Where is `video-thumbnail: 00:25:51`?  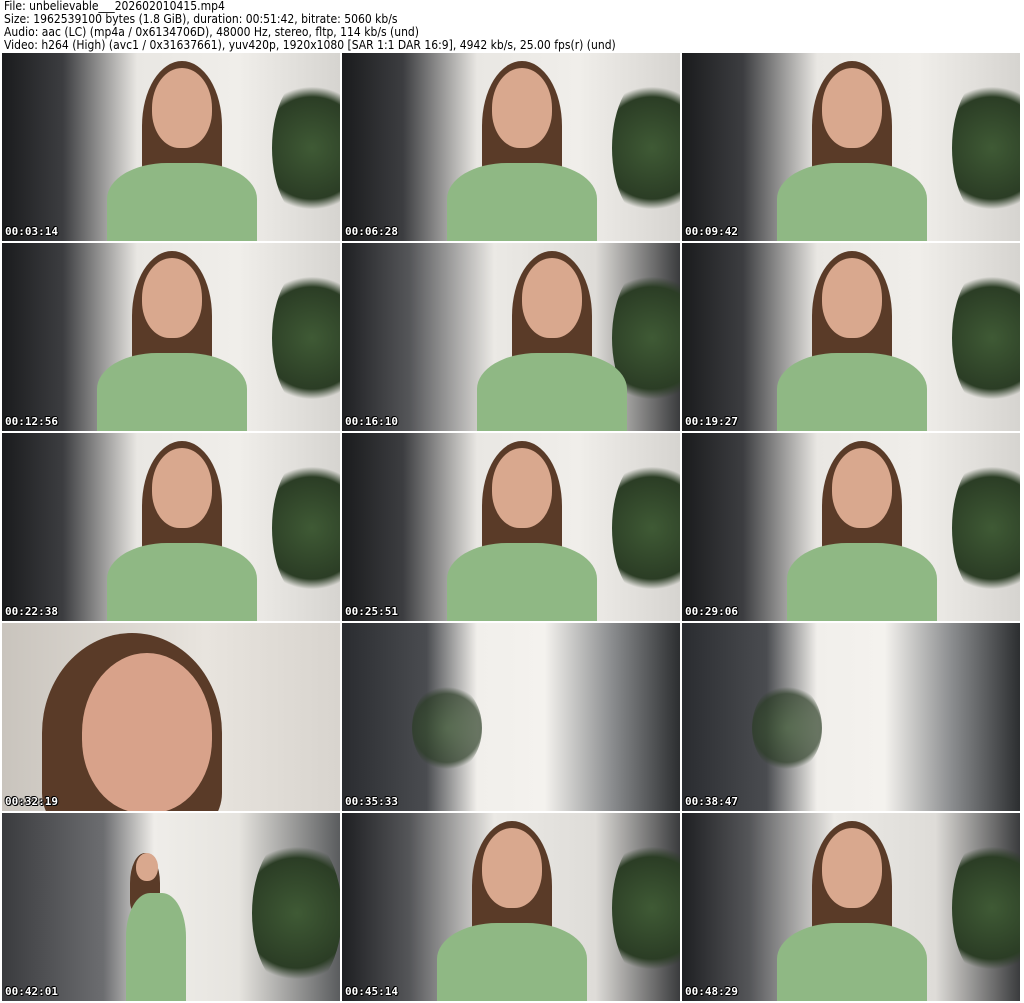 video-thumbnail: 00:25:51 is located at coordinates (511, 527).